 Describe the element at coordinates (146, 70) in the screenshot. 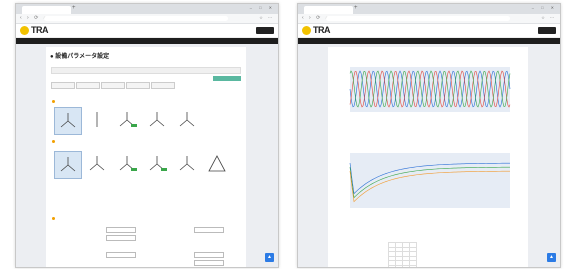

I see `input-strip` at that location.